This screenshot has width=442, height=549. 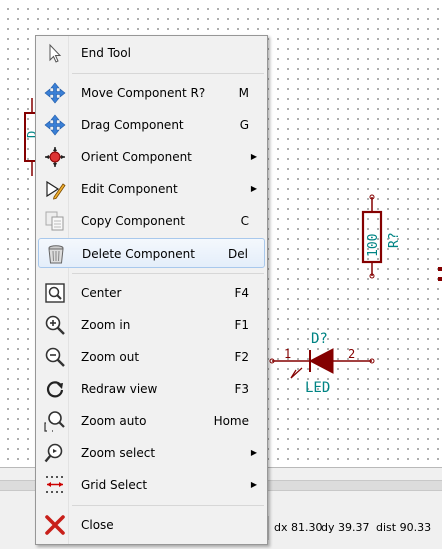 What do you see at coordinates (55, 125) in the screenshot?
I see `drag-icon` at bounding box center [55, 125].